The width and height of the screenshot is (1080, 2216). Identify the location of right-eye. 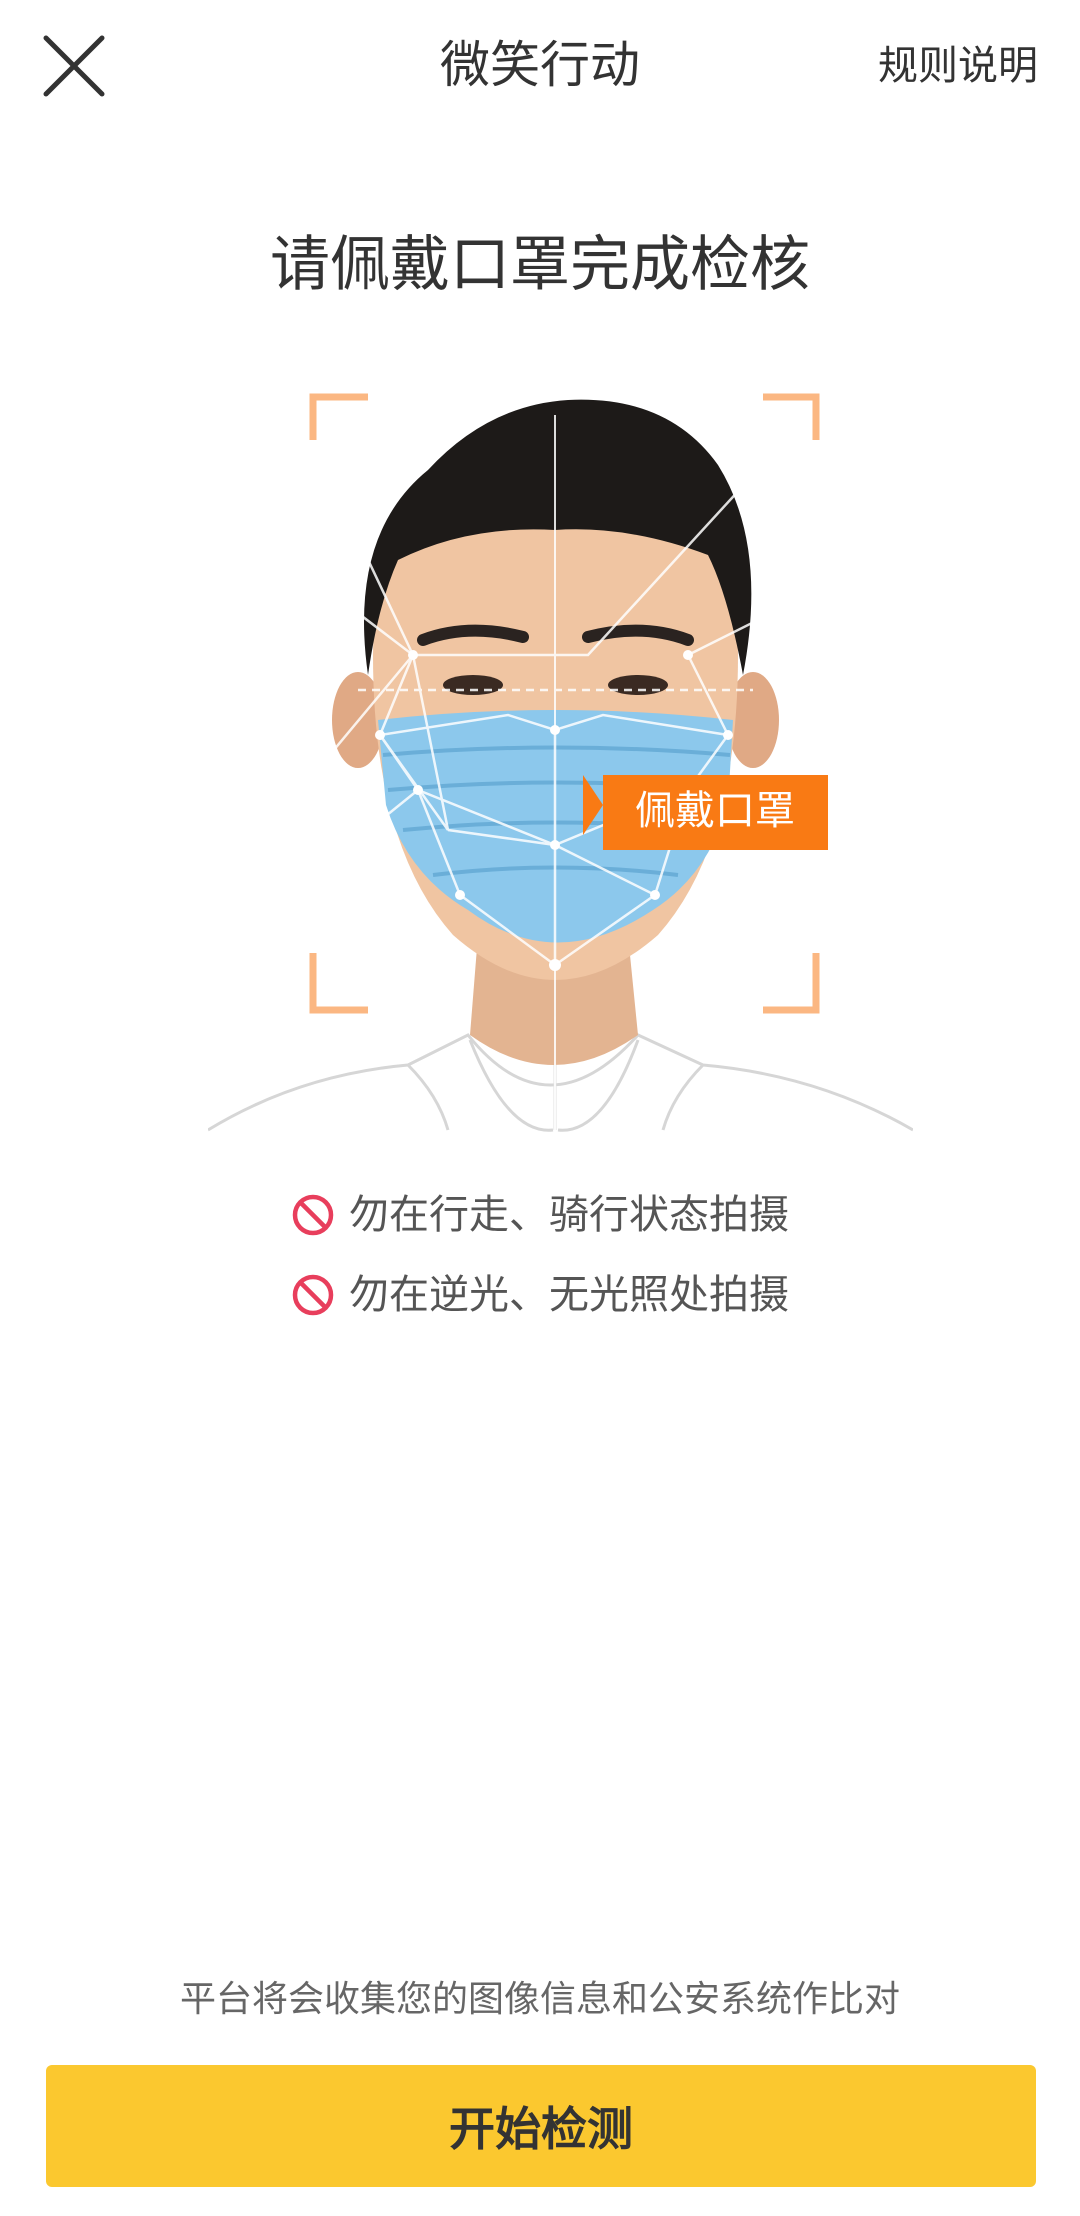
(638, 685).